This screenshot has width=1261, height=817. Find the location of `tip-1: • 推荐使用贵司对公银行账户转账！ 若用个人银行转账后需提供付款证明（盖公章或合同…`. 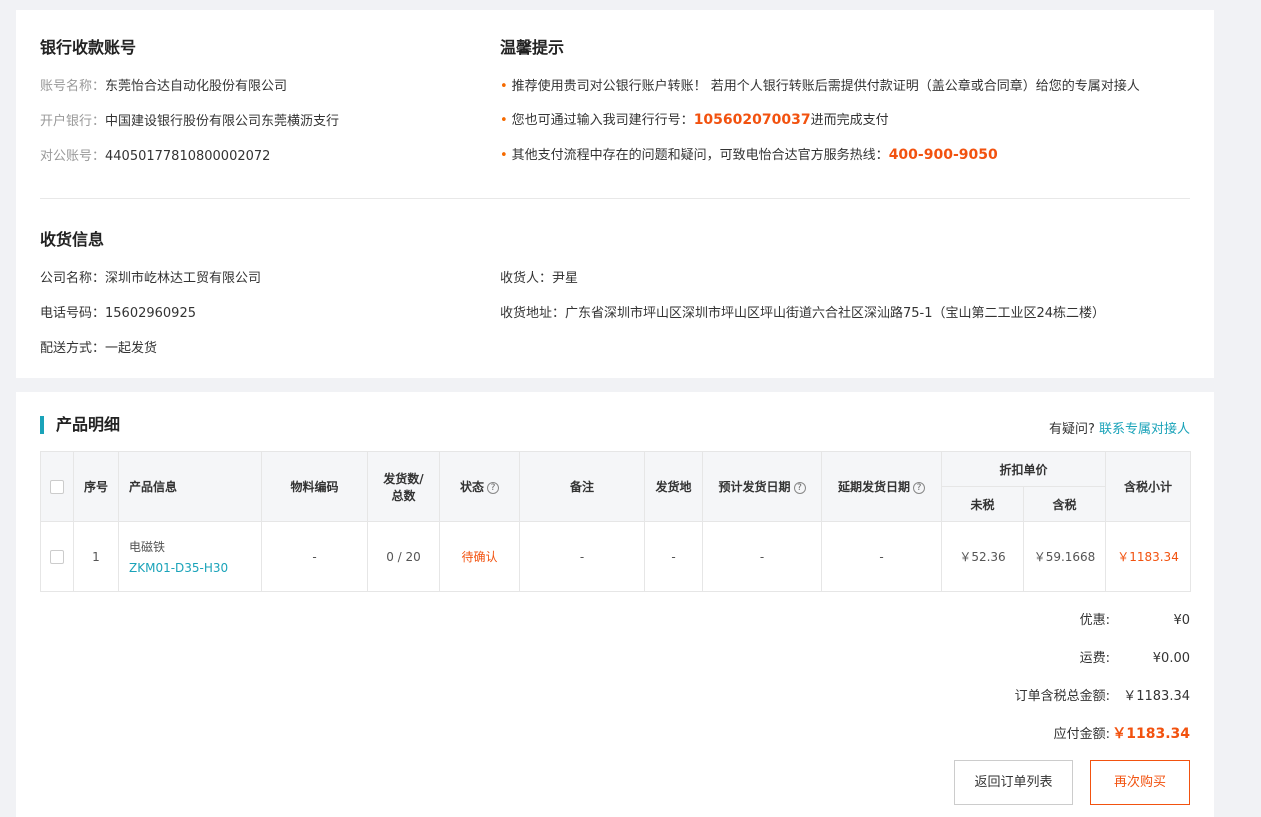

tip-1: • 推荐使用贵司对公银行账户转账！ 若用个人银行转账后需提供付款证明（盖公章或合同… is located at coordinates (820, 84).